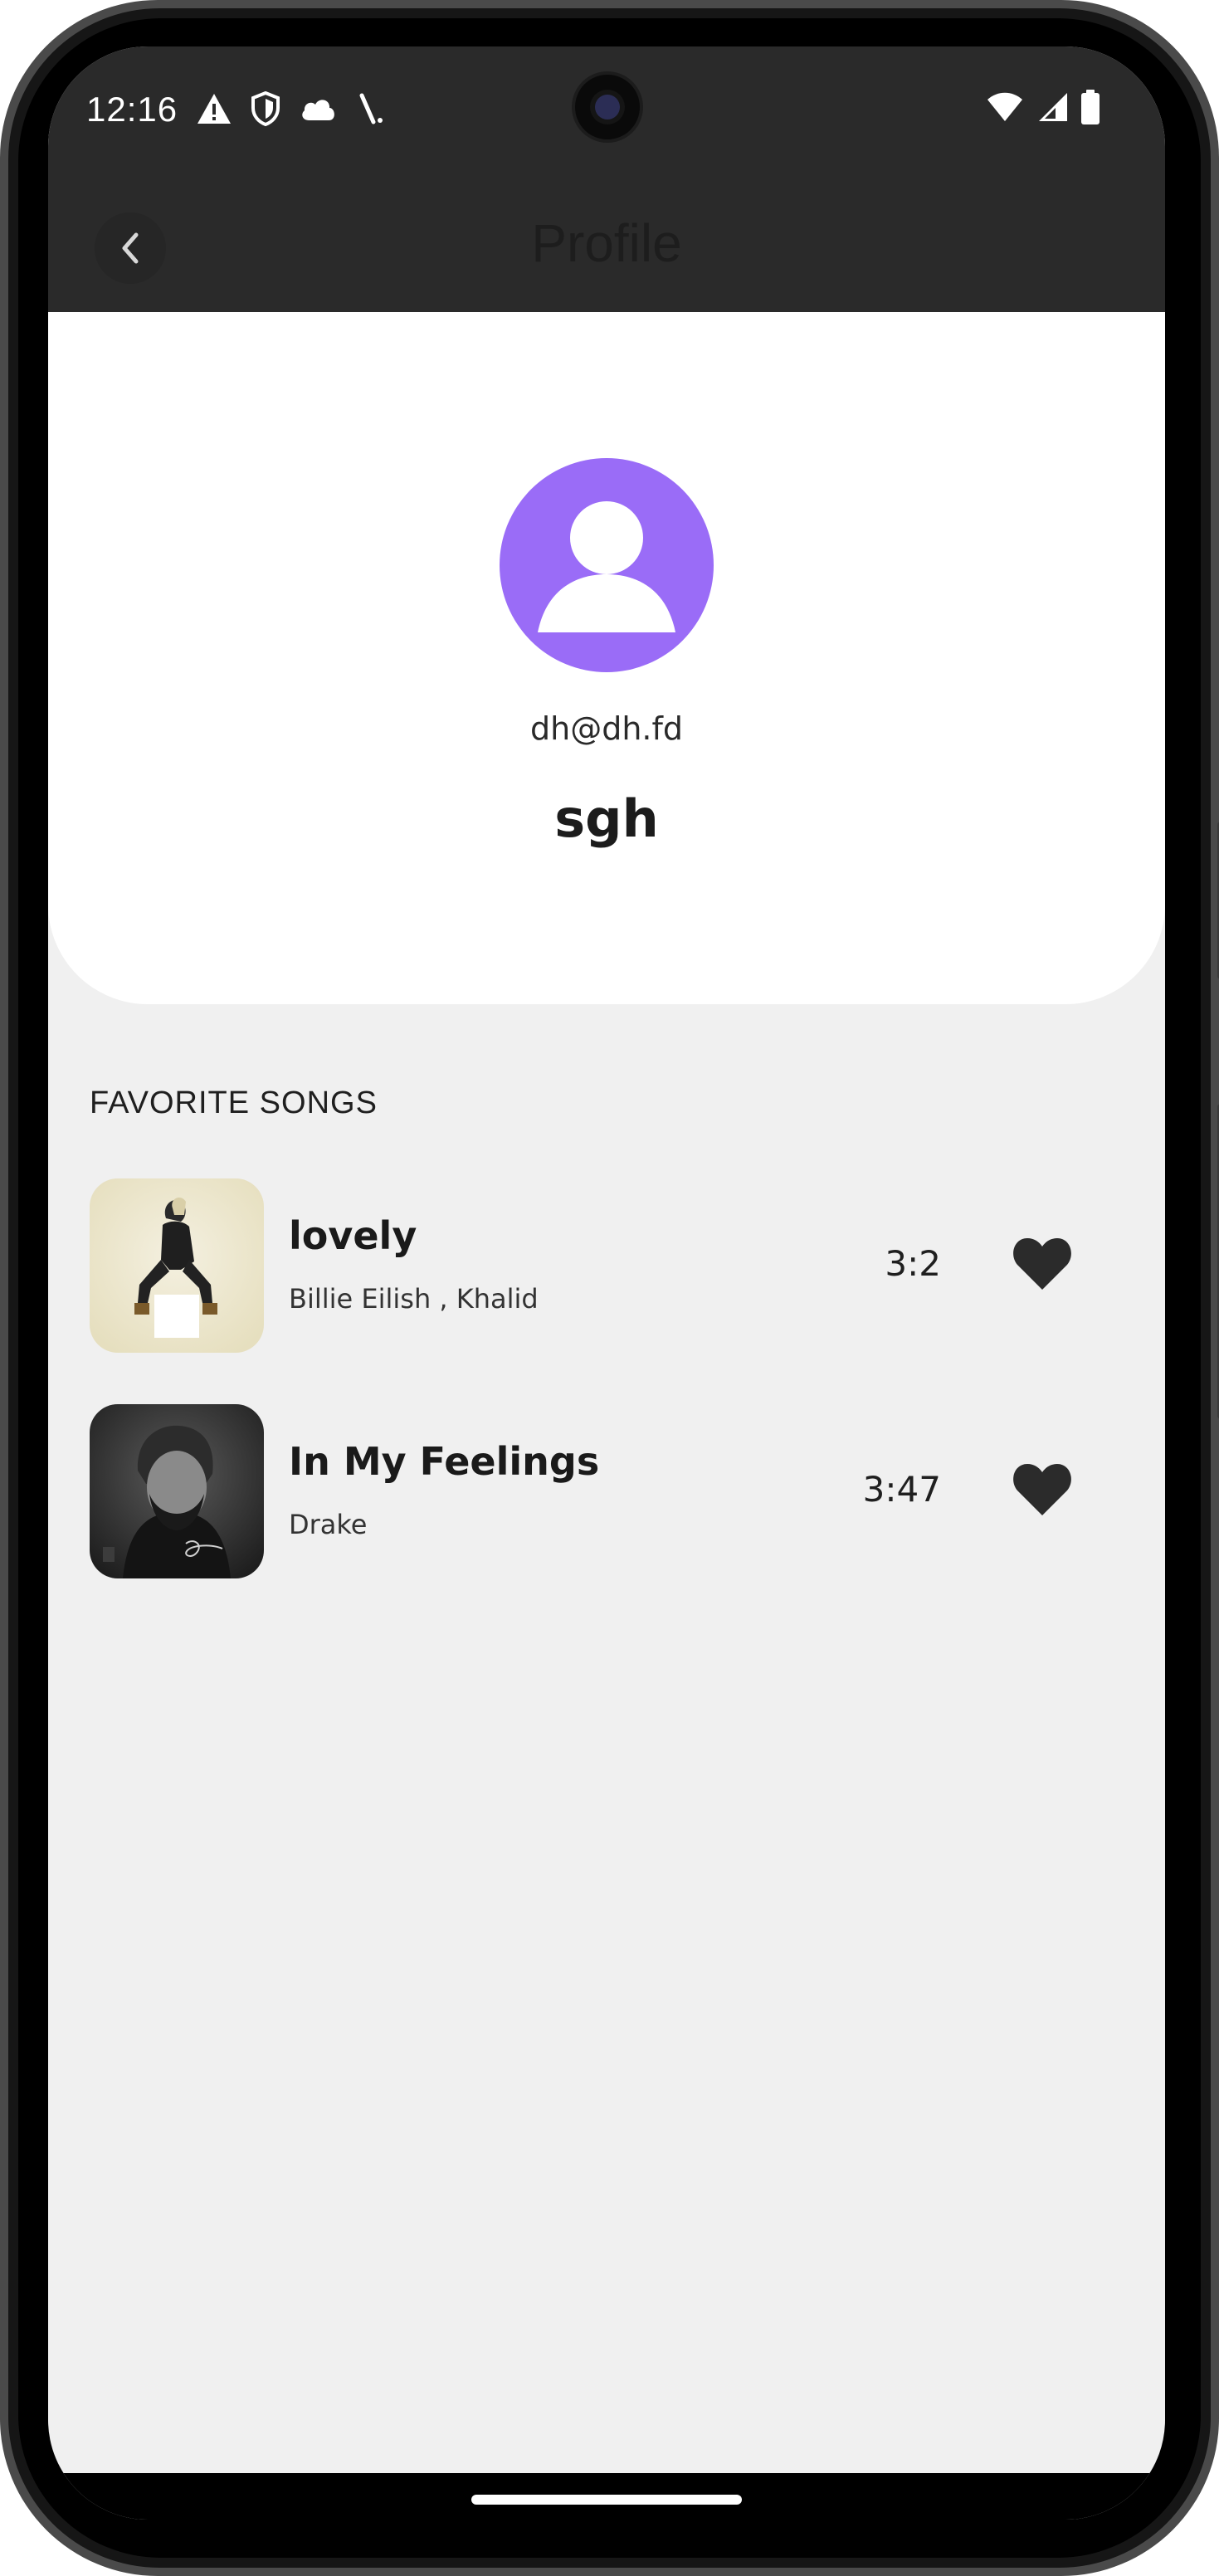  Describe the element at coordinates (607, 243) in the screenshot. I see `page-title: Profile` at that location.